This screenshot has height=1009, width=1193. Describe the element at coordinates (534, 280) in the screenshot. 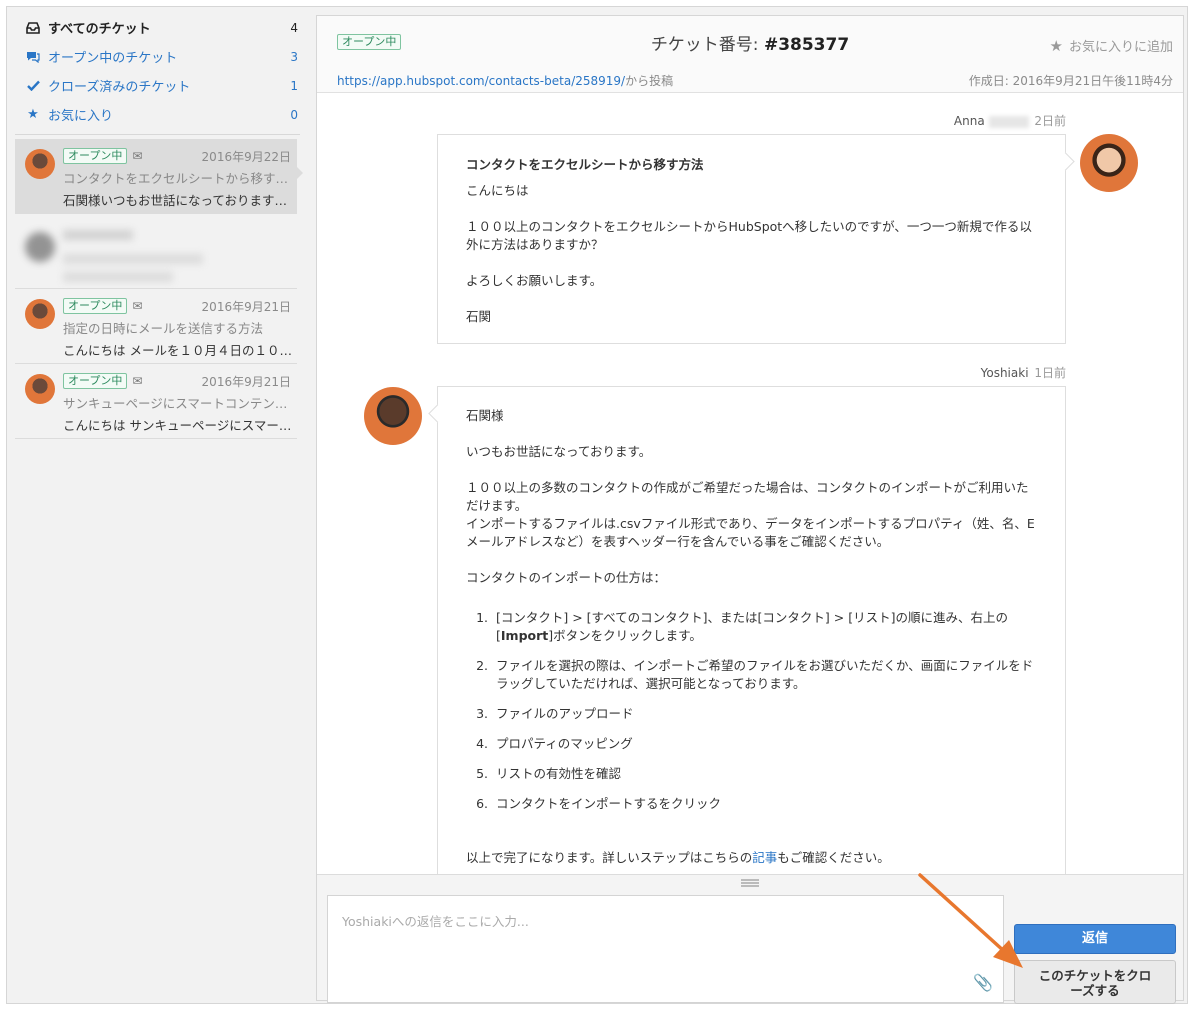

I see `message-text: よろしくお願いします。` at that location.